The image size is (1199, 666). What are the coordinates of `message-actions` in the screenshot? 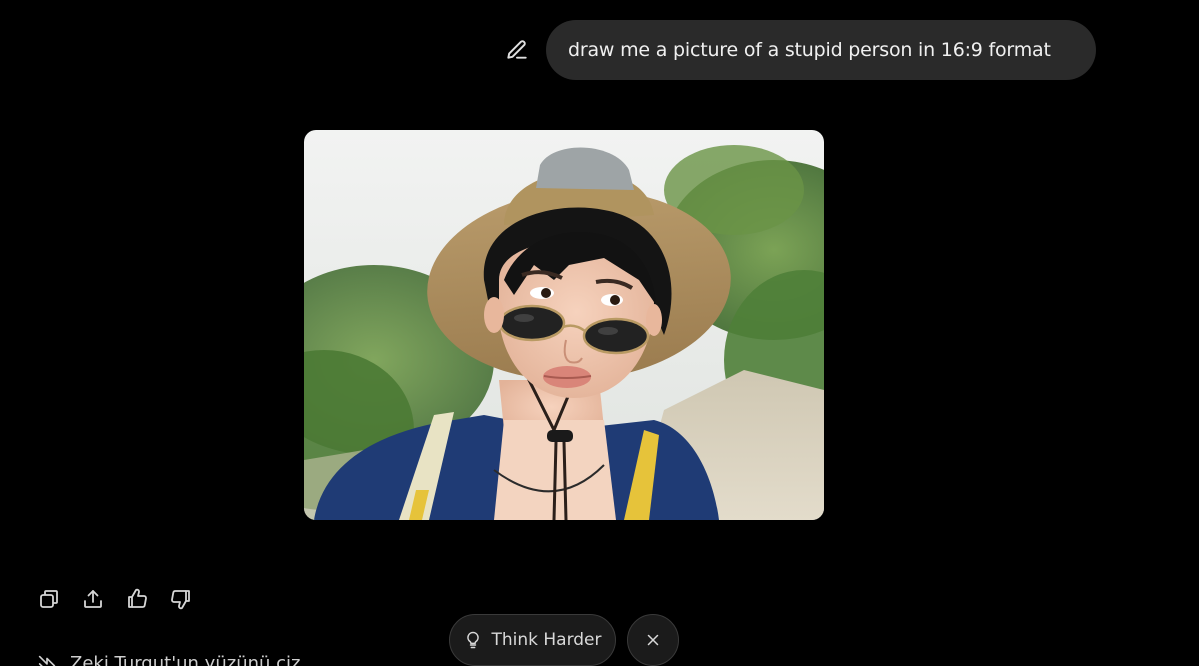 It's located at (122, 599).